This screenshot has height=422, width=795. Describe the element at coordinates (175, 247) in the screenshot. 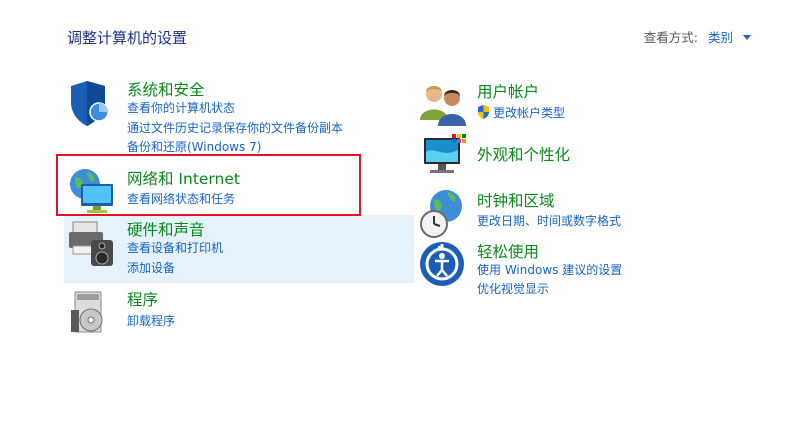

I see `link-devices-printers: 查看设备和打印机` at that location.